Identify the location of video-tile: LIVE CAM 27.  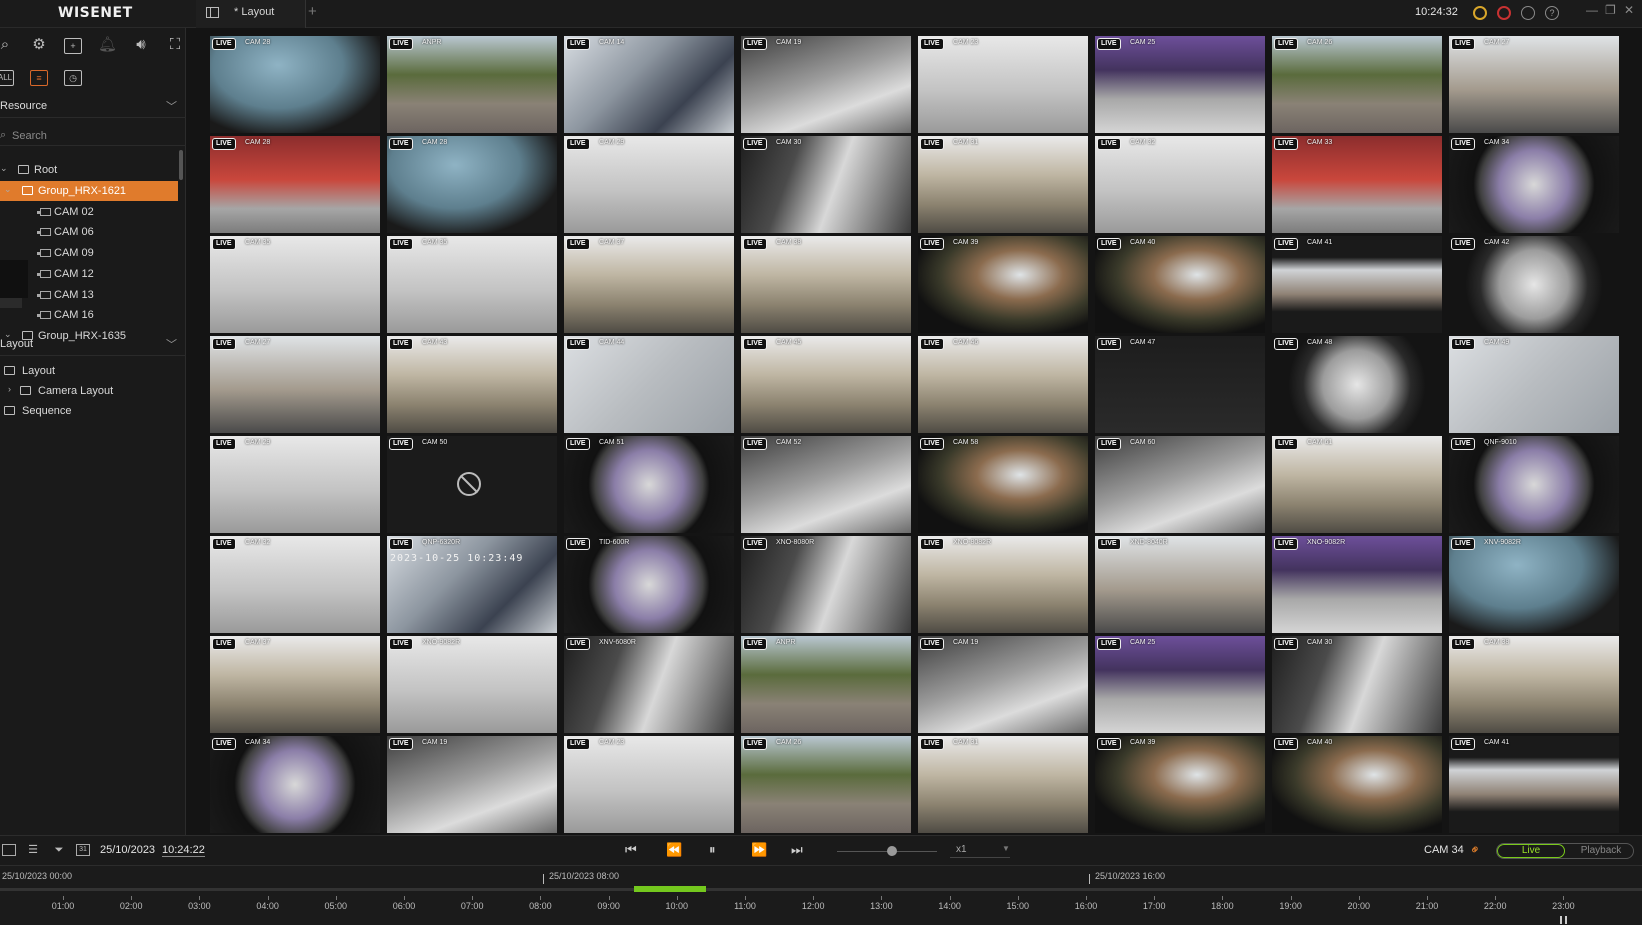
(295, 384).